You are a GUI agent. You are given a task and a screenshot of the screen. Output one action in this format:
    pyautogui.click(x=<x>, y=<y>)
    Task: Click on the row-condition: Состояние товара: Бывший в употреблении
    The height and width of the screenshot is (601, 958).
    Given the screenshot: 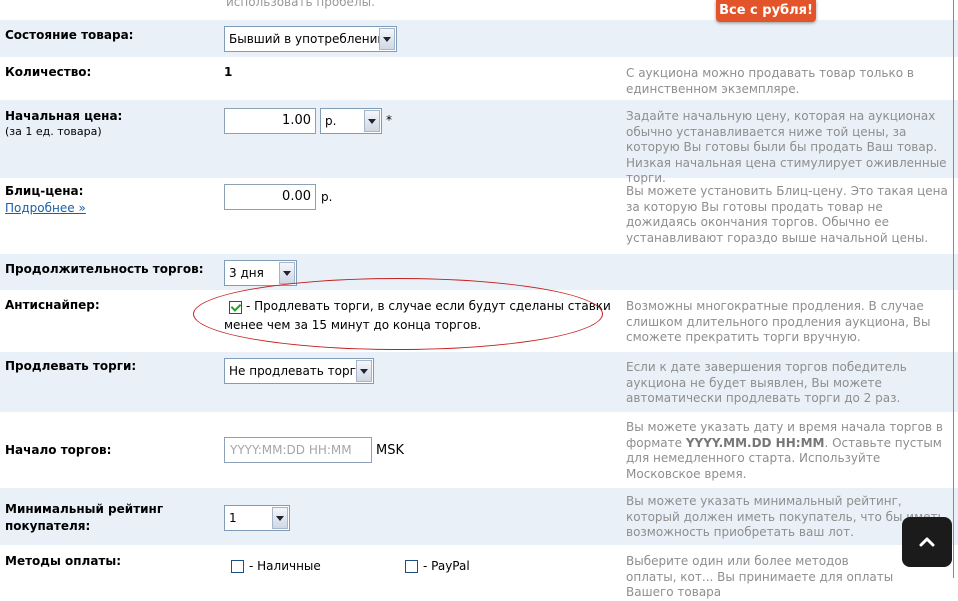 What is the action you would take?
    pyautogui.click(x=479, y=38)
    